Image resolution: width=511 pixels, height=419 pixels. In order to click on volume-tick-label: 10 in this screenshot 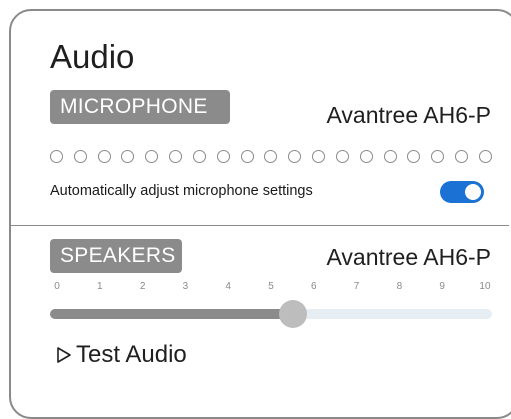, I will do `click(485, 286)`.